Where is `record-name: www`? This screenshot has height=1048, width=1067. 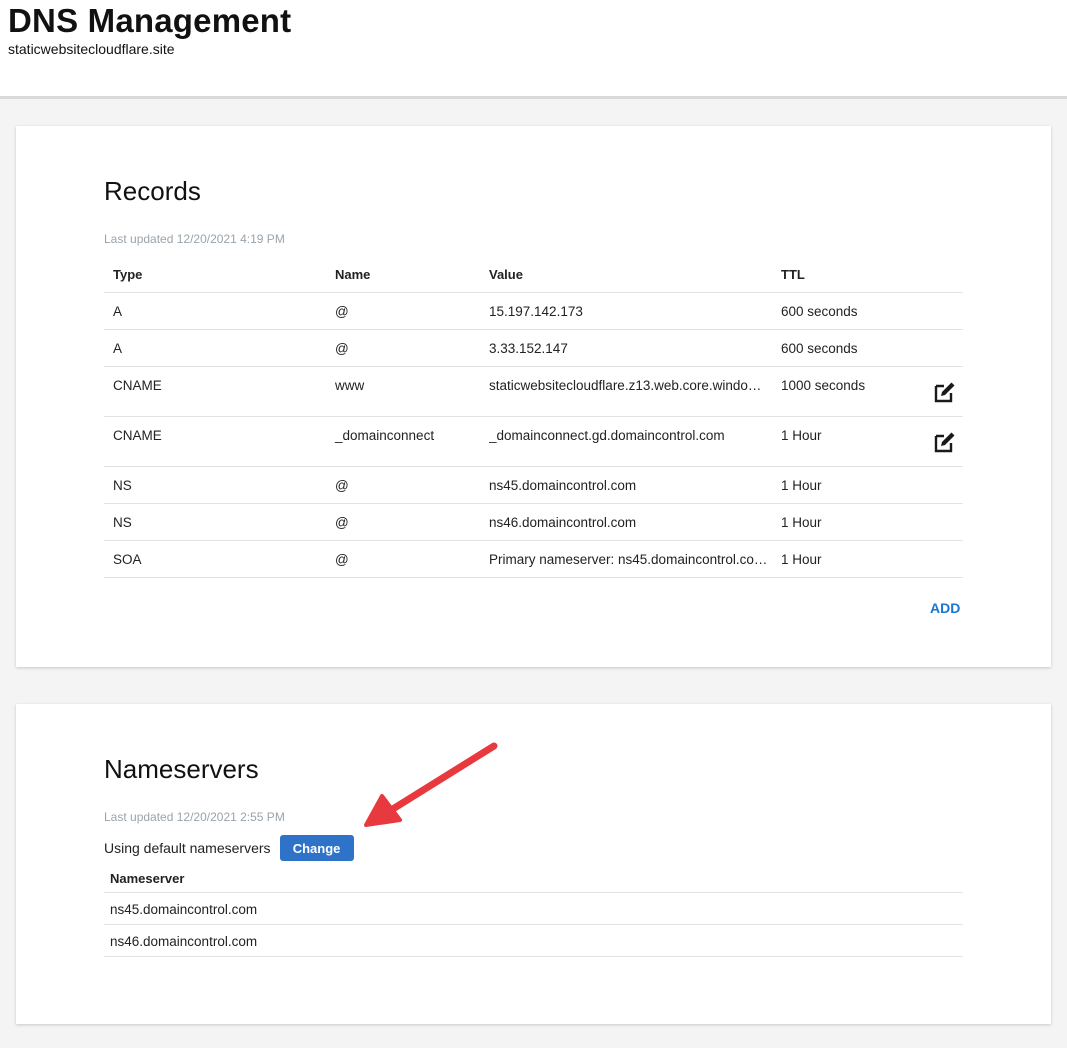 record-name: www is located at coordinates (350, 385).